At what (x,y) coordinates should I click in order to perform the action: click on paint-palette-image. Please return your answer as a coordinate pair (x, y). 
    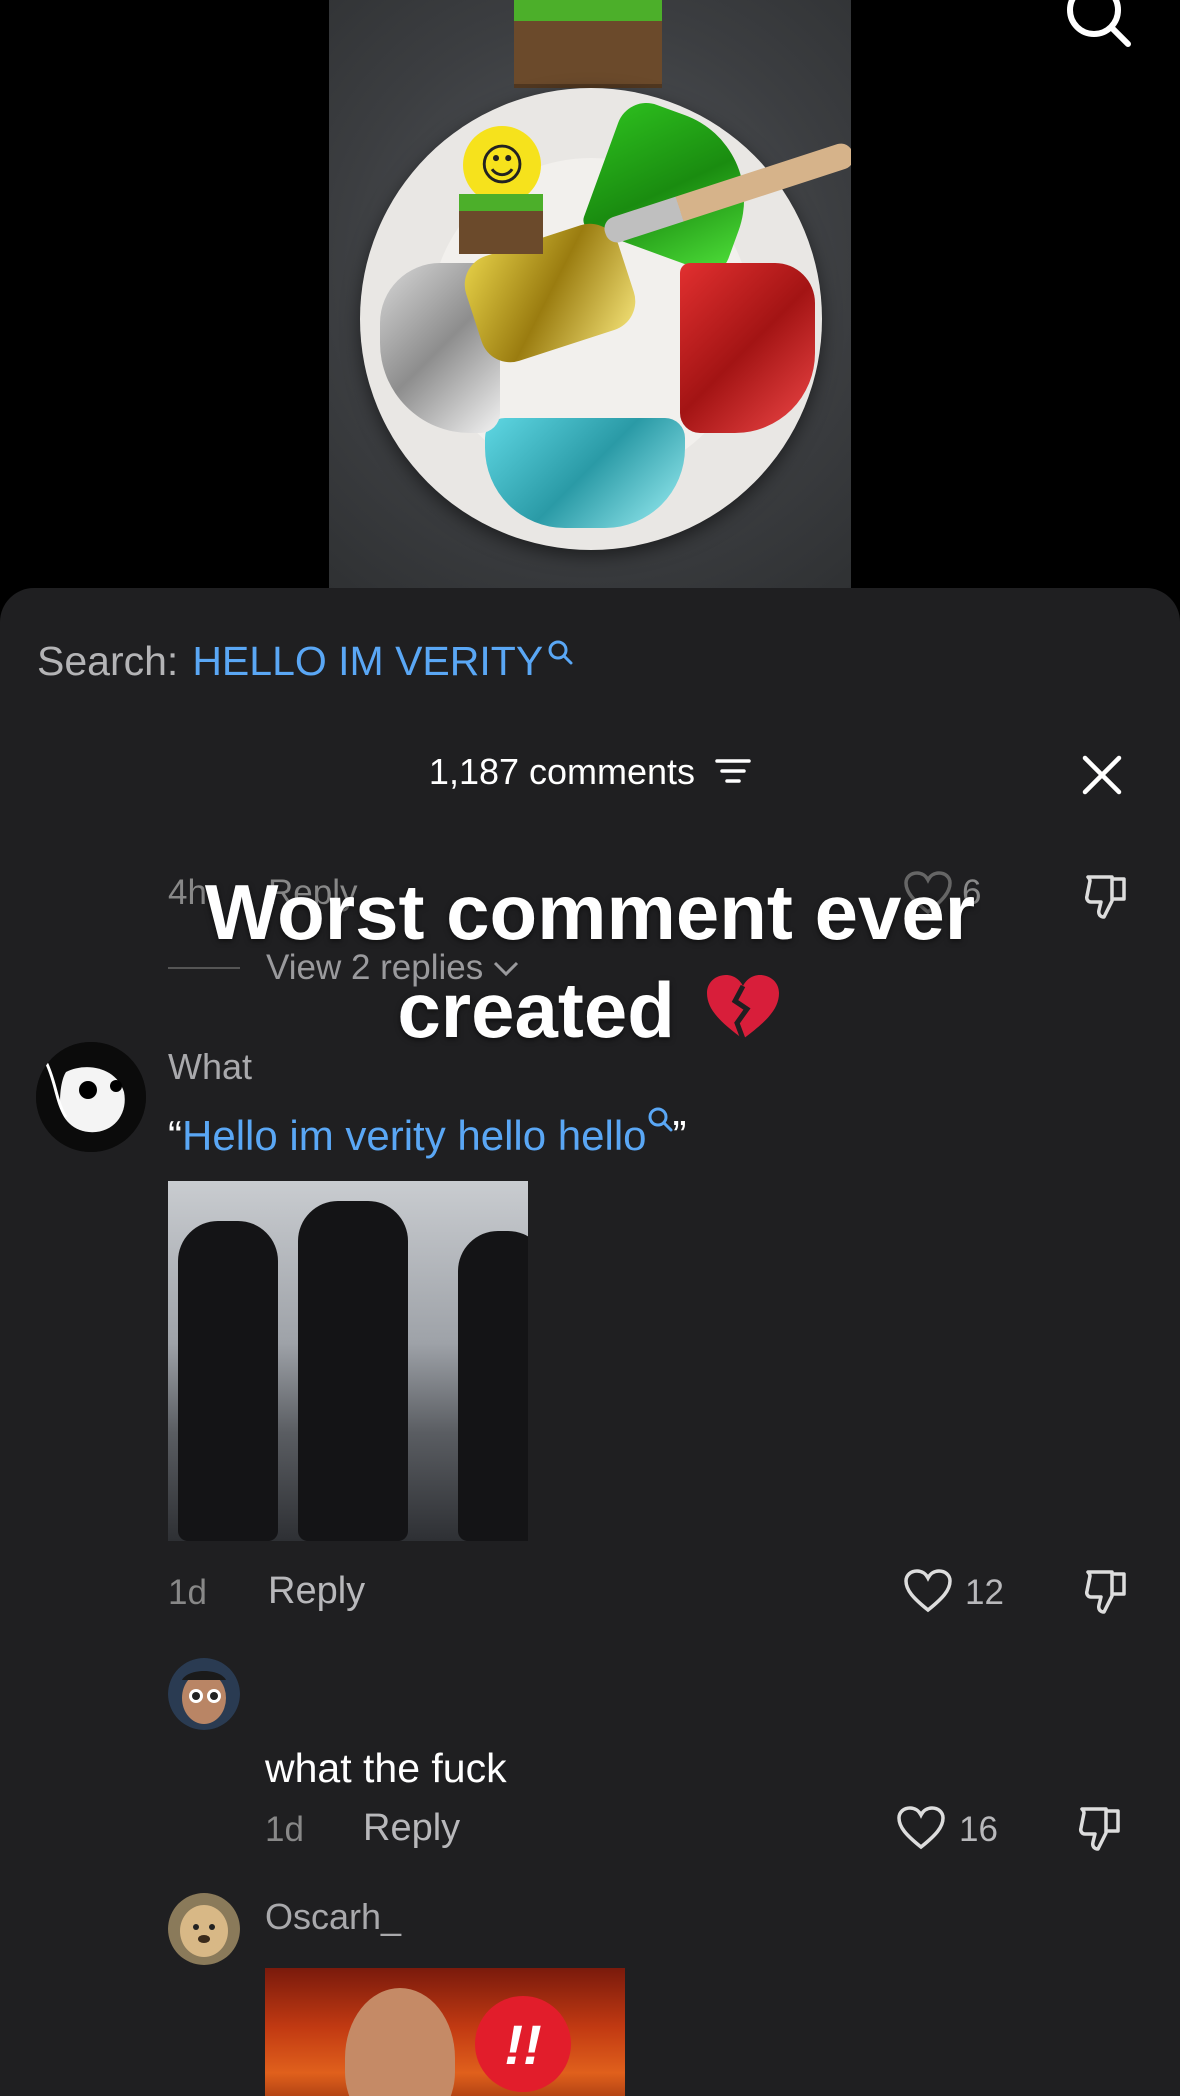
    Looking at the image, I should click on (591, 319).